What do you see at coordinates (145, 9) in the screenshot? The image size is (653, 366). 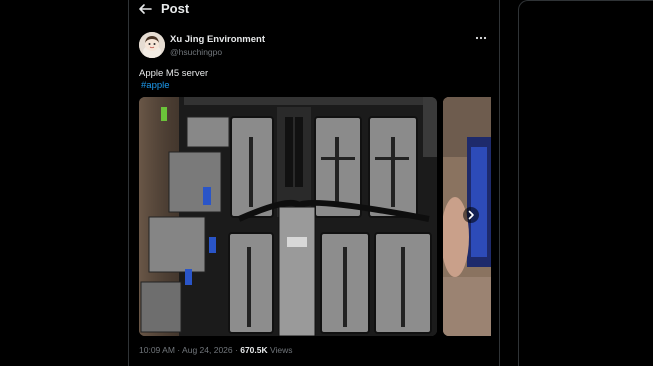 I see `arrow-left-icon` at bounding box center [145, 9].